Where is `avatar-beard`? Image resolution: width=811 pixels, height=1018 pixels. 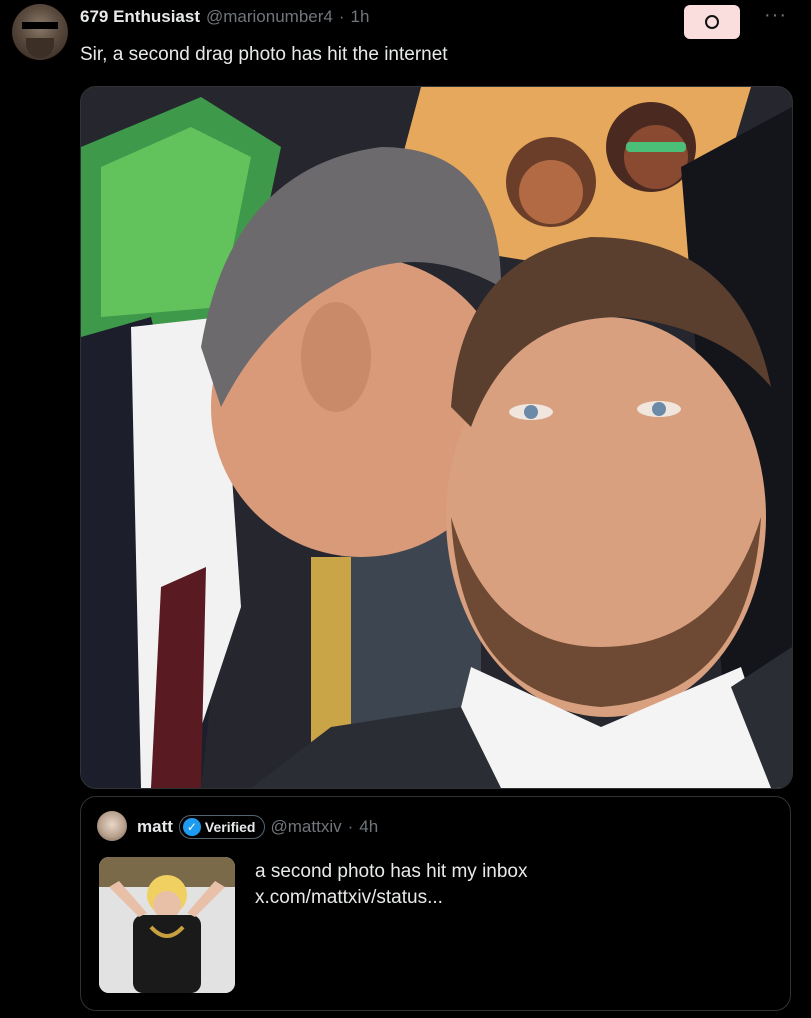 avatar-beard is located at coordinates (40, 48).